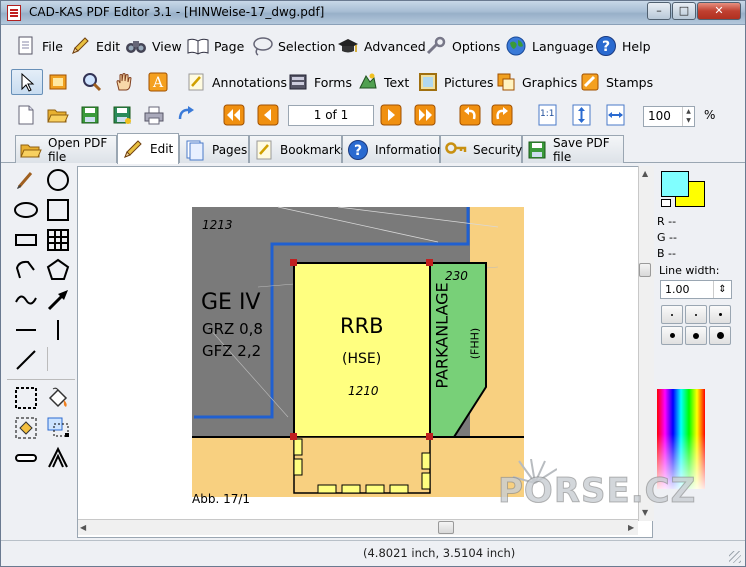 This screenshot has height=567, width=746. What do you see at coordinates (58, 458) in the screenshot?
I see `polyline-tool` at bounding box center [58, 458].